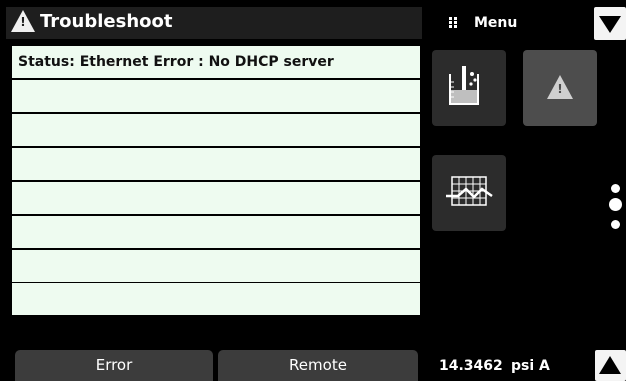 The height and width of the screenshot is (381, 626). I want to click on title-warning-mark: !, so click(23, 22).